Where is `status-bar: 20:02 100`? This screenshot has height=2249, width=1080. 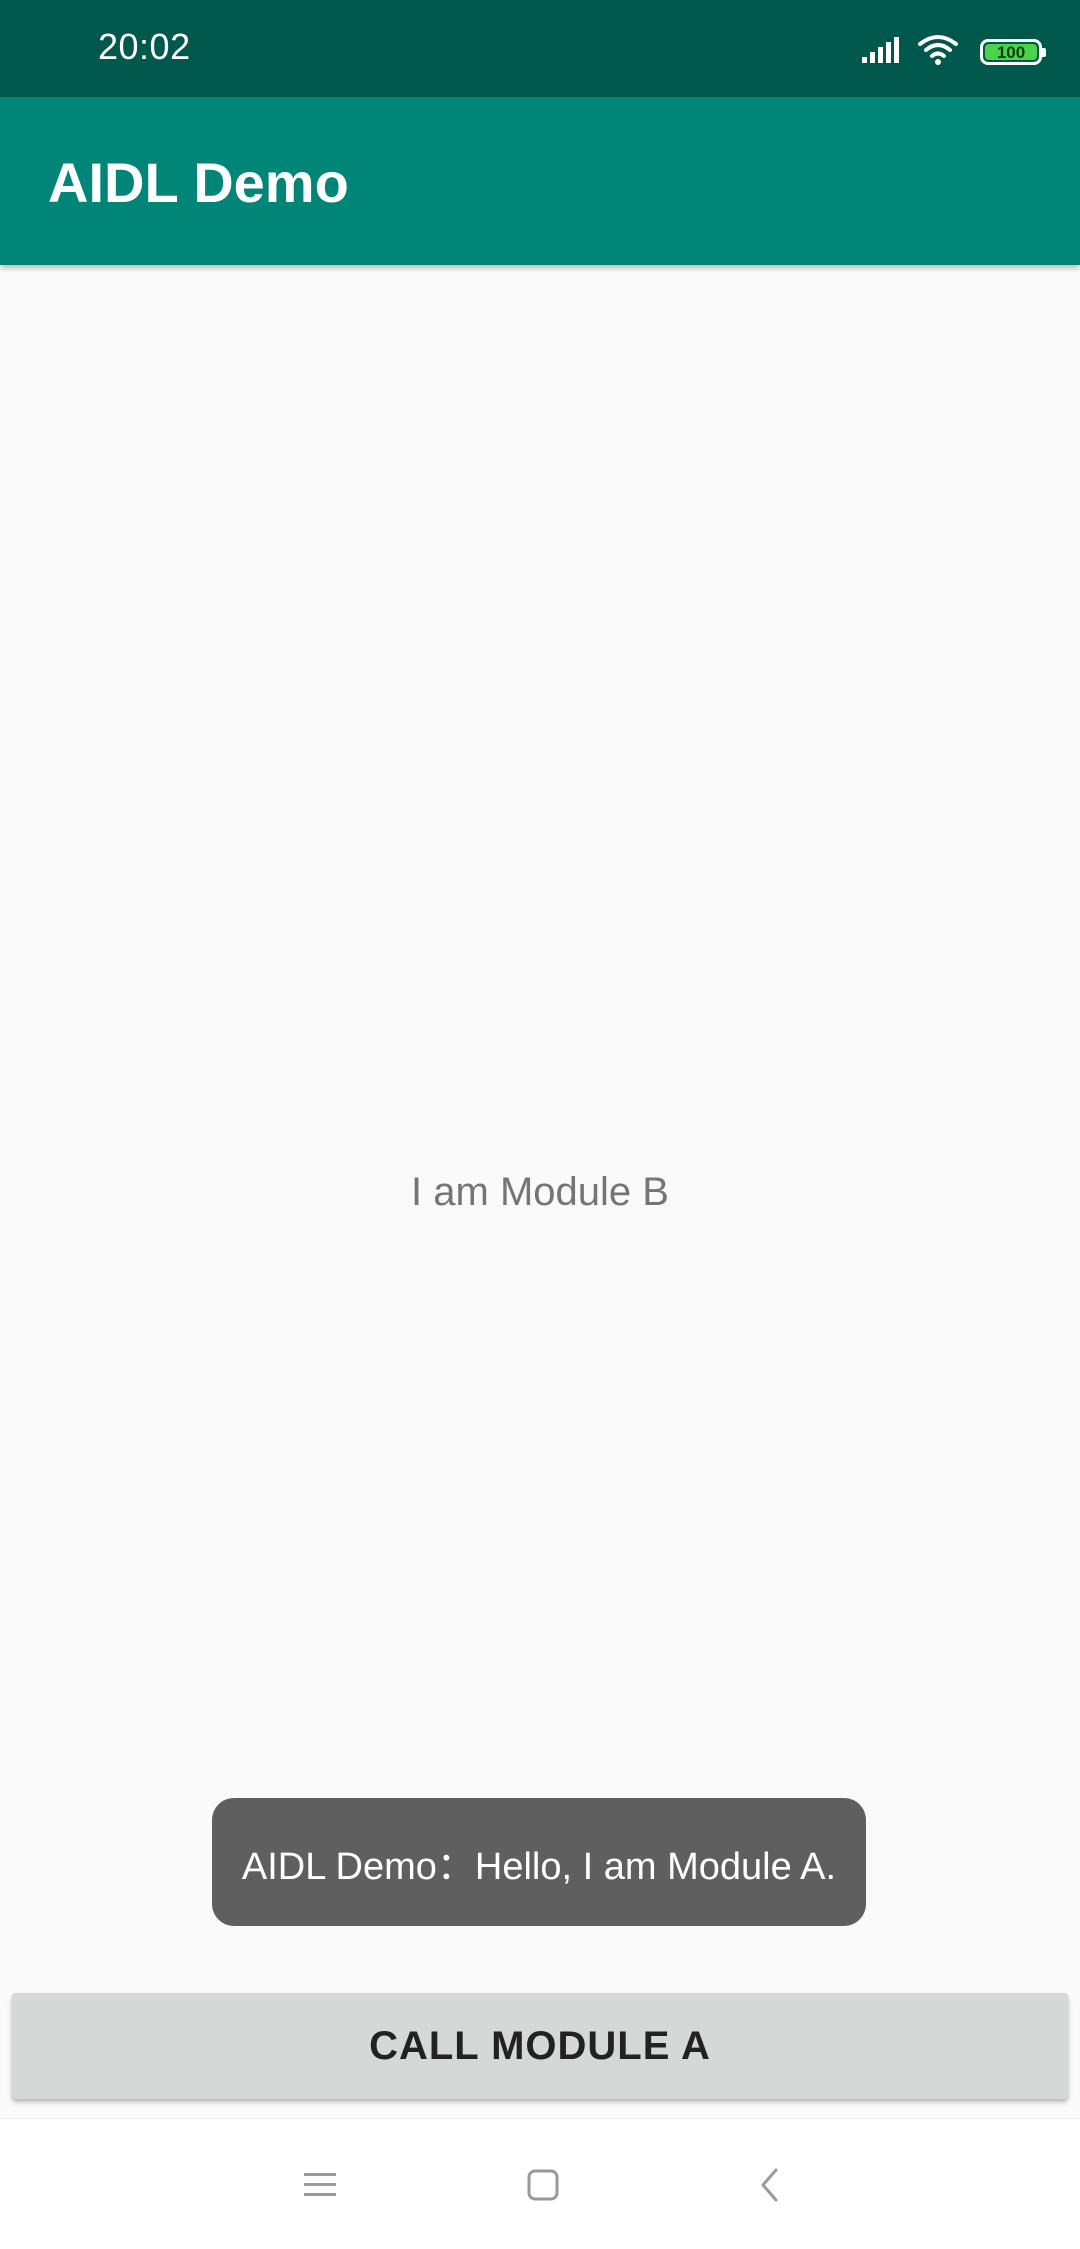 status-bar: 20:02 100 is located at coordinates (540, 48).